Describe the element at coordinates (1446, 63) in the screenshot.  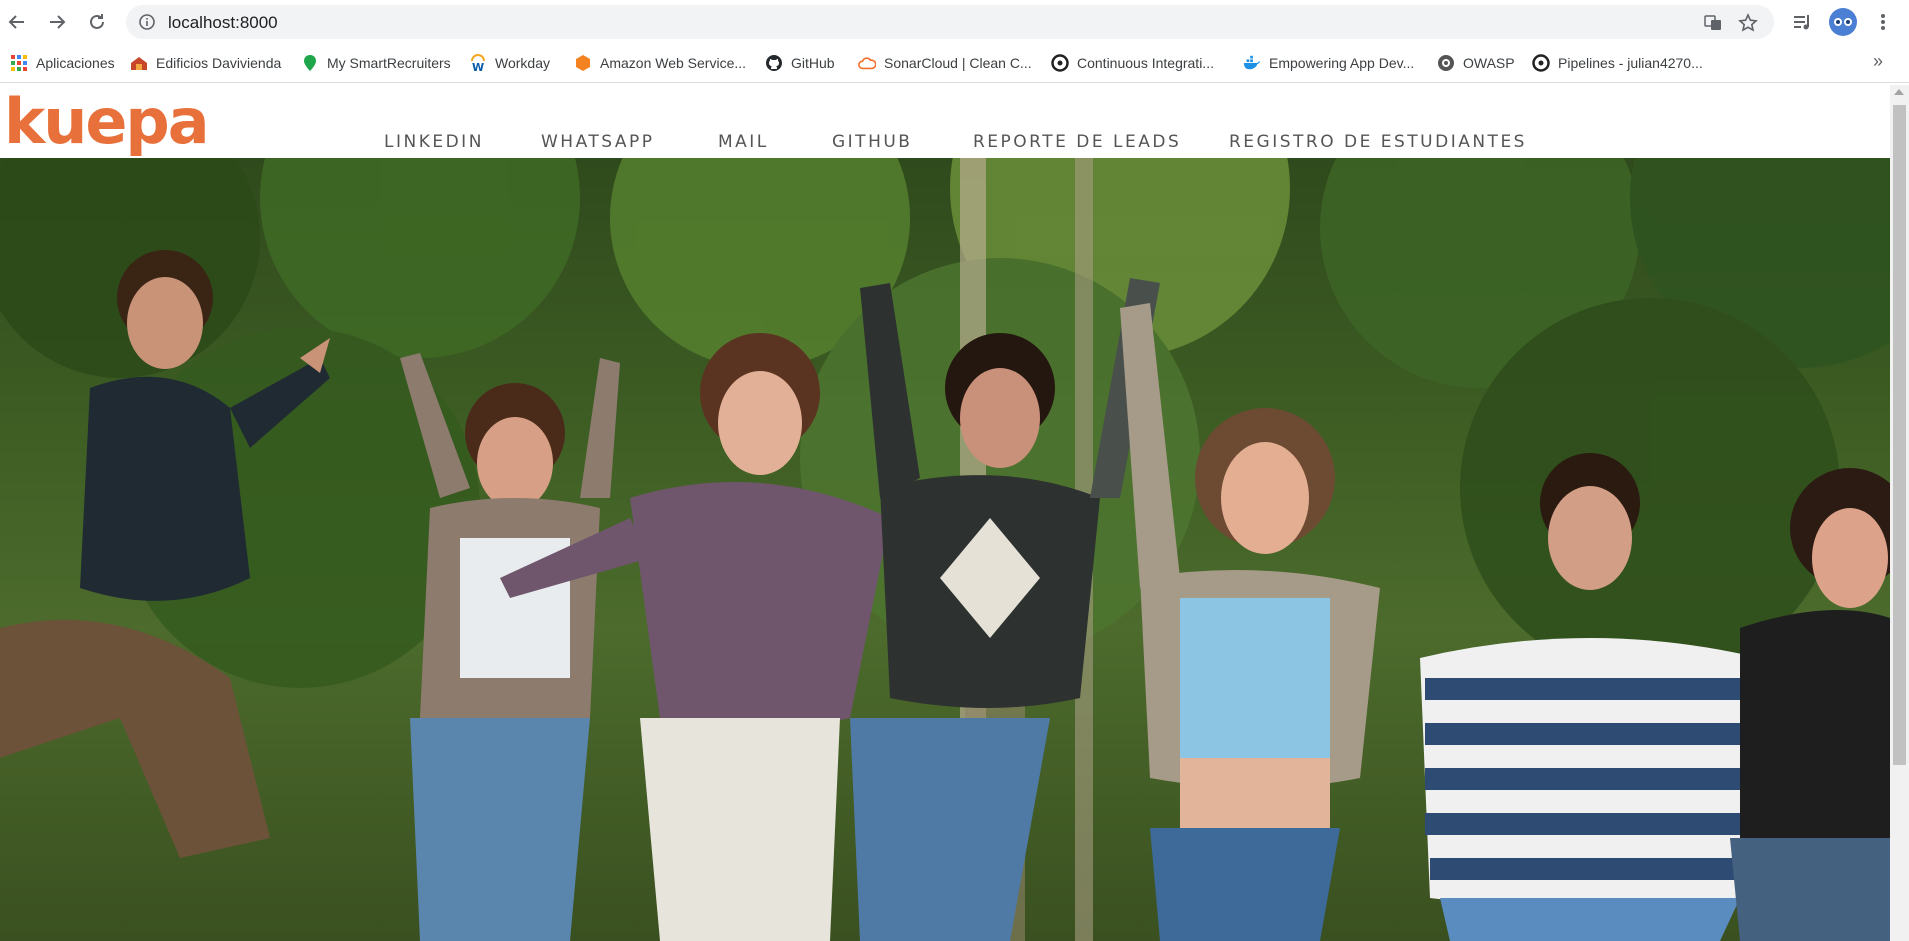
I see `owasp-icon` at that location.